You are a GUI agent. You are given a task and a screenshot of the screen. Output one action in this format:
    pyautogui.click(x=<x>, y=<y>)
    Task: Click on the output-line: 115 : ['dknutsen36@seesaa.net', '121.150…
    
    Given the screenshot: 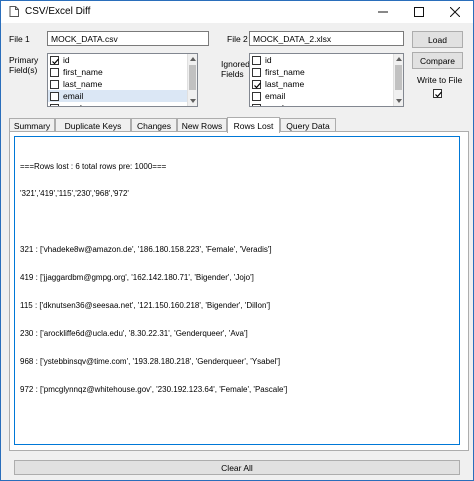 What is the action you would take?
    pyautogui.click(x=145, y=306)
    